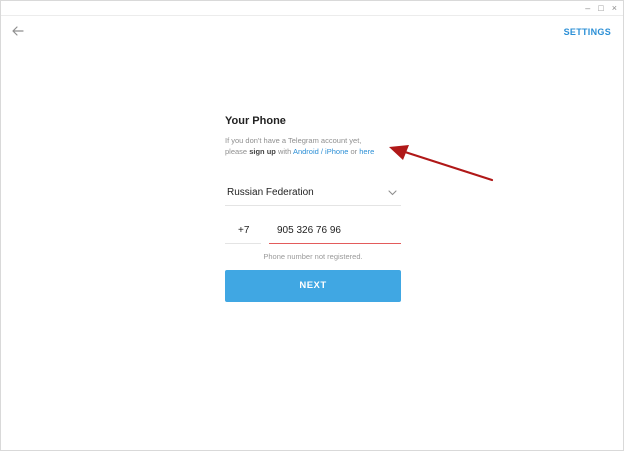 The width and height of the screenshot is (624, 451). What do you see at coordinates (354, 151) in the screenshot?
I see `desc-or: or` at bounding box center [354, 151].